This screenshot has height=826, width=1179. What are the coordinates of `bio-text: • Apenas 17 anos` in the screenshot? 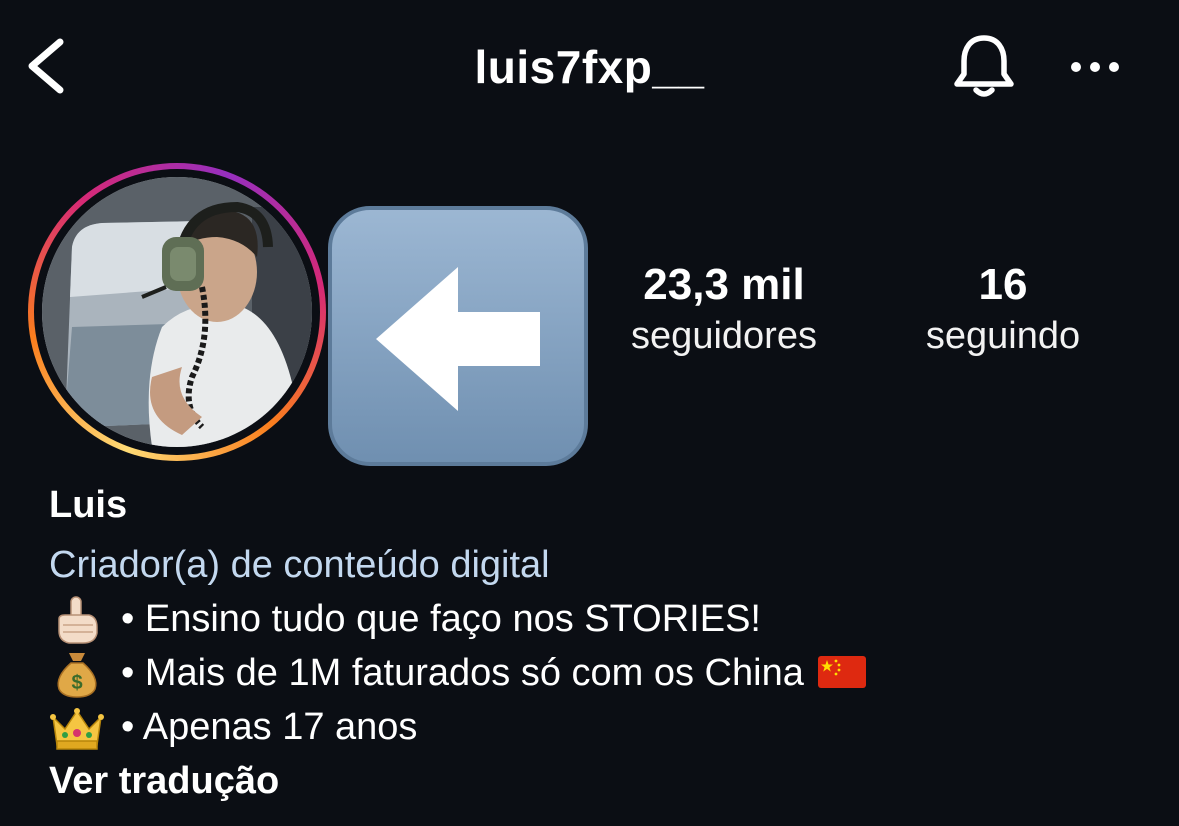 It's located at (269, 727).